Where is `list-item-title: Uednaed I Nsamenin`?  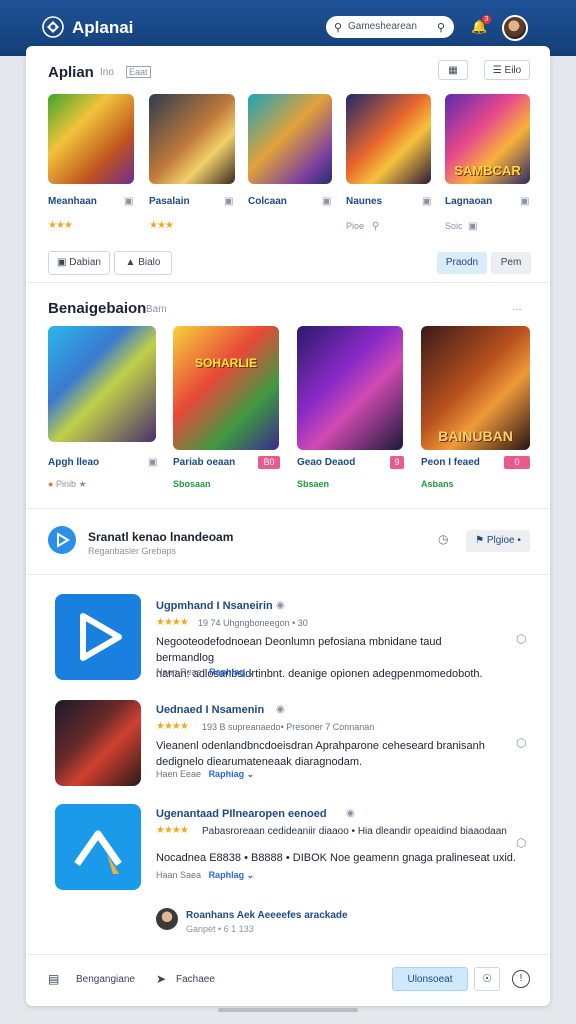
list-item-title: Uednaed I Nsamenin is located at coordinates (210, 710).